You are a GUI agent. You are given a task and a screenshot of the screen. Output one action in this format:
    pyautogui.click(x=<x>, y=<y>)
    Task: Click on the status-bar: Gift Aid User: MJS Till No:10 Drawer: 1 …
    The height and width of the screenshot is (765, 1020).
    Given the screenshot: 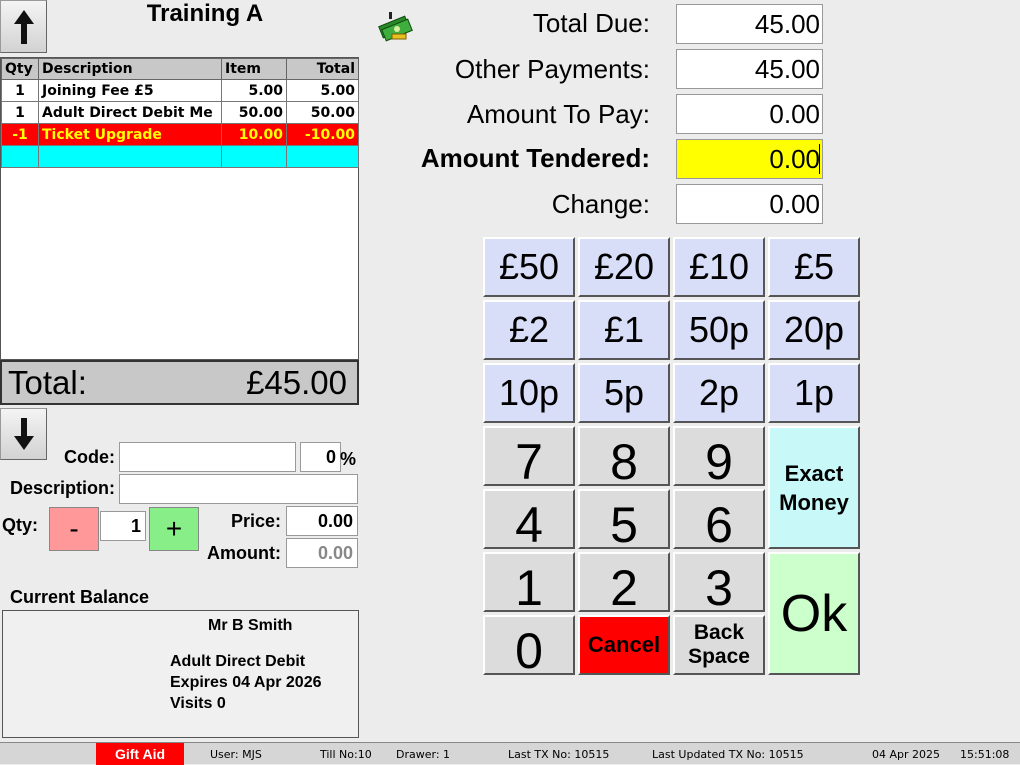 What is the action you would take?
    pyautogui.click(x=510, y=753)
    